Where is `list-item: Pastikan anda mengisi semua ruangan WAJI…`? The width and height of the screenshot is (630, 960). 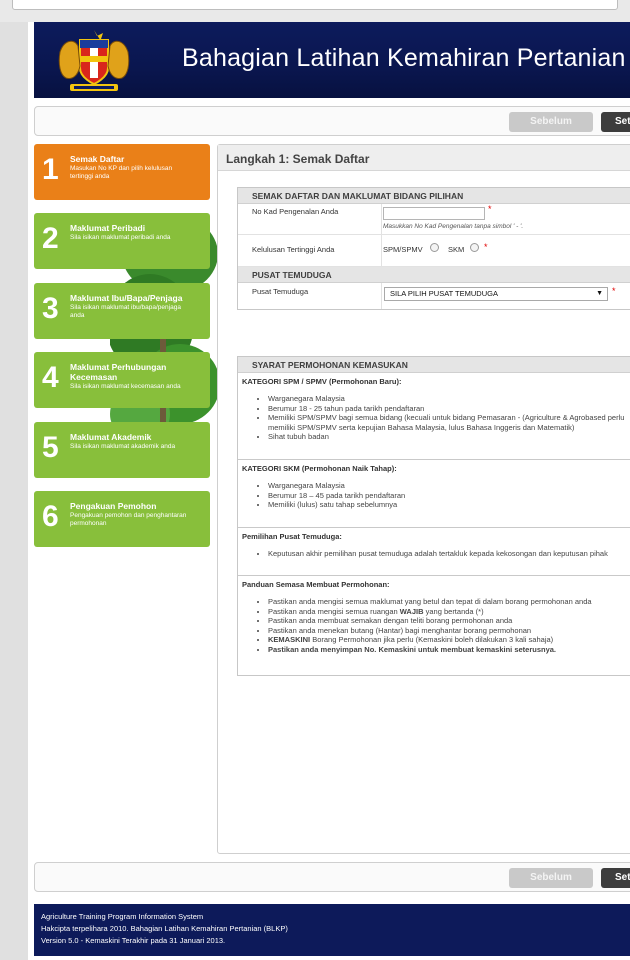 list-item: Pastikan anda mengisi semua ruangan WAJI… is located at coordinates (449, 612).